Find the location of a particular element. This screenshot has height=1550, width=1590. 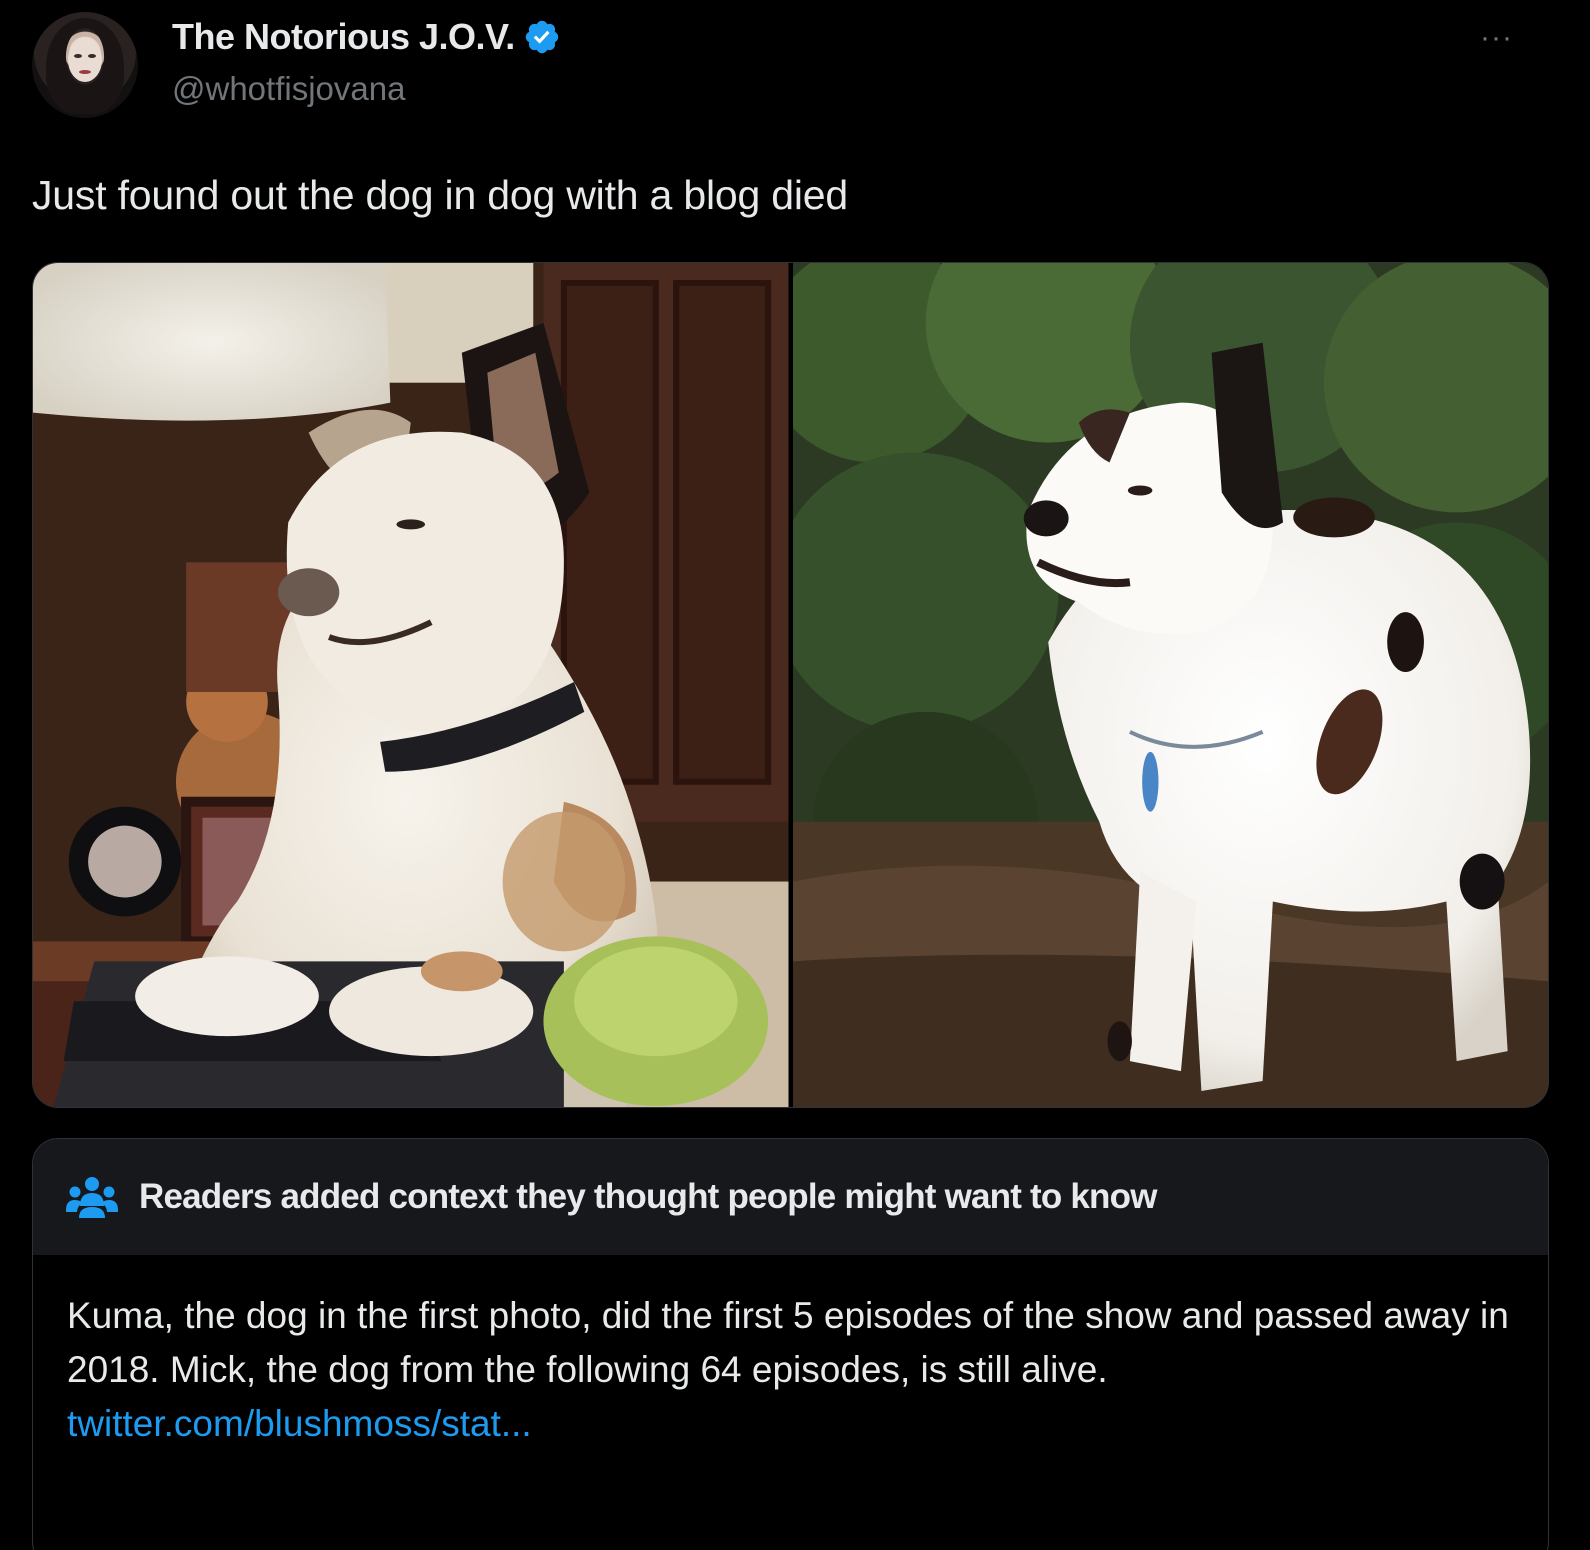

people-icon is located at coordinates (92, 1197).